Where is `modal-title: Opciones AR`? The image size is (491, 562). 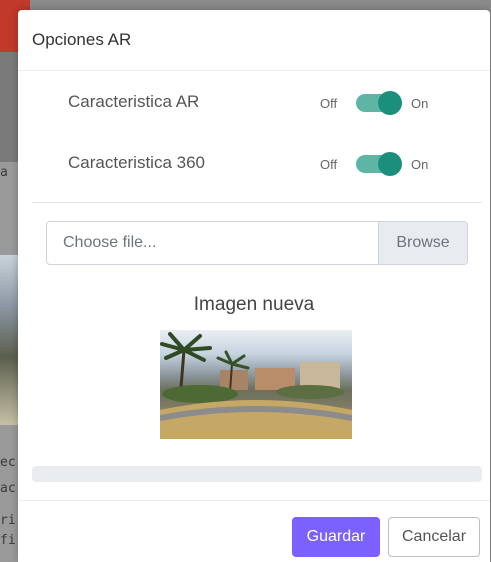 modal-title: Opciones AR is located at coordinates (82, 39).